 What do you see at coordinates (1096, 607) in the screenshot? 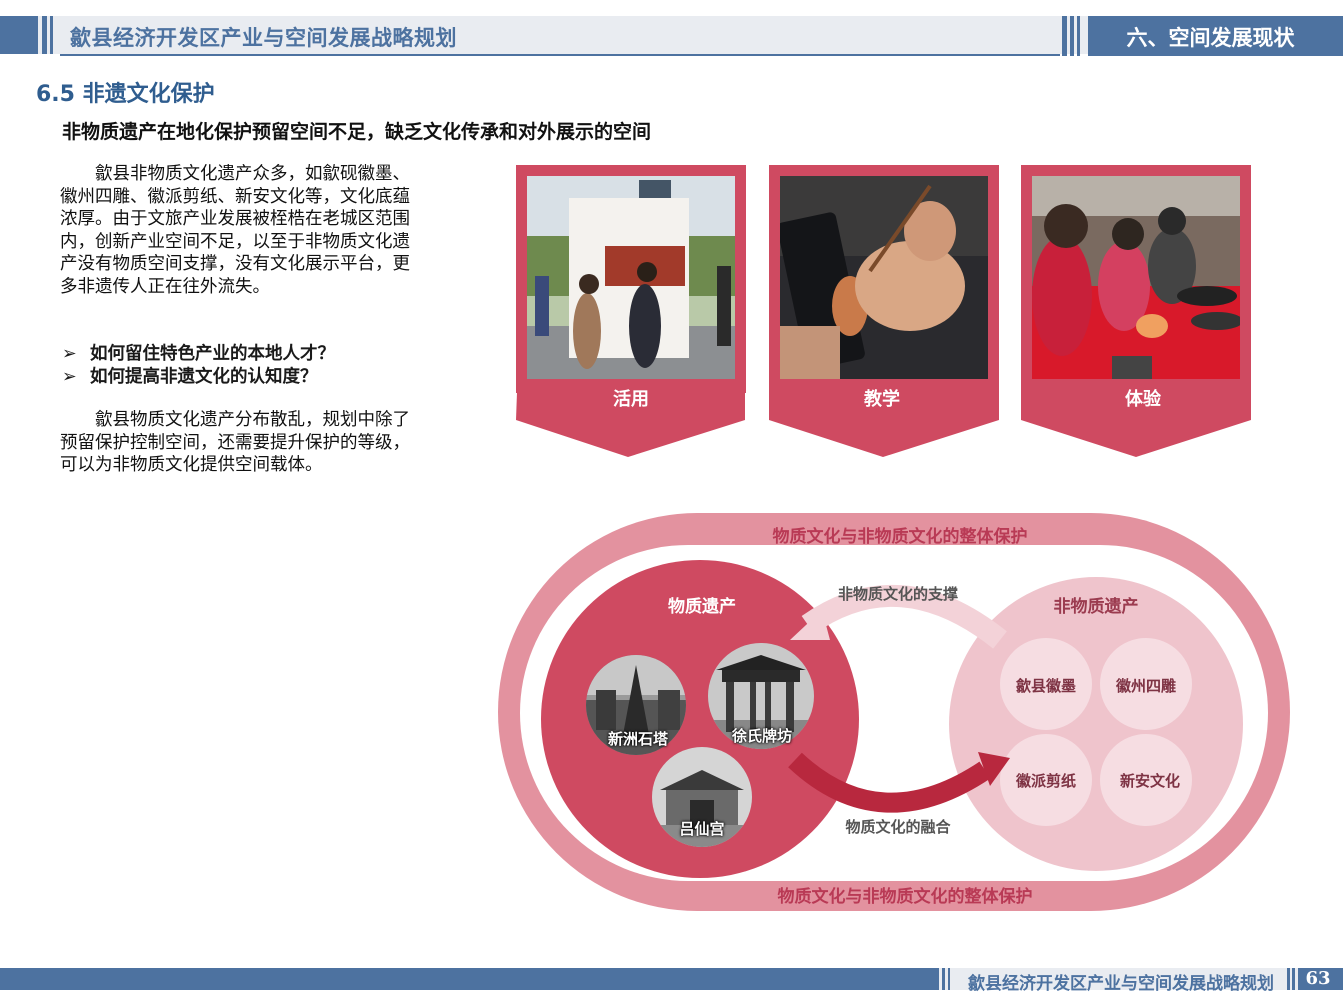
I see `intangible-heritage-title: 非物质遗产` at bounding box center [1096, 607].